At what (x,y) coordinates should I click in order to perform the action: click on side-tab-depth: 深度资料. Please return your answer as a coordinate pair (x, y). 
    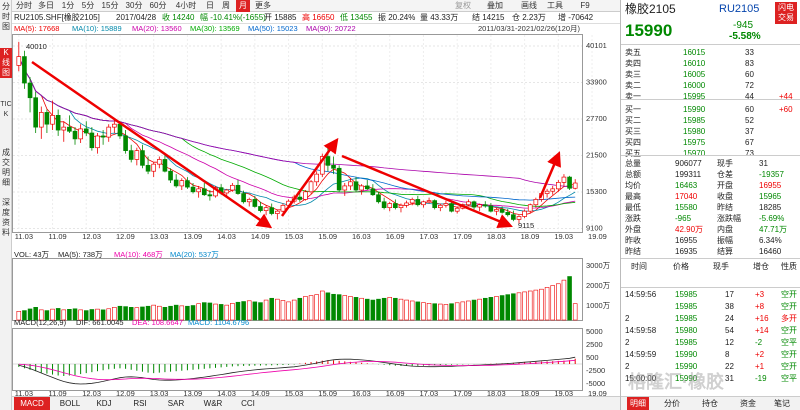
    Looking at the image, I should click on (6, 220).